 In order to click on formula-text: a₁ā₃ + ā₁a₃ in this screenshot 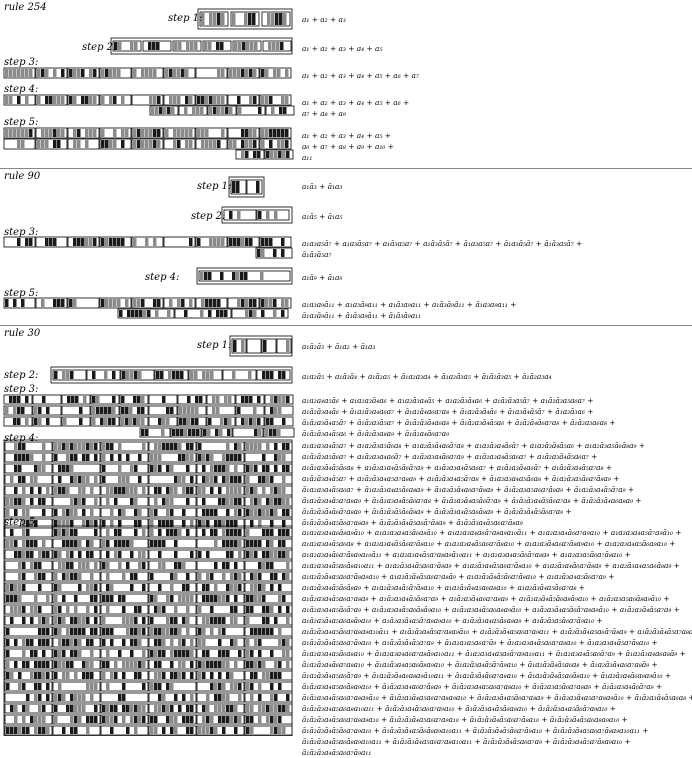, I will do `click(322, 186)`.